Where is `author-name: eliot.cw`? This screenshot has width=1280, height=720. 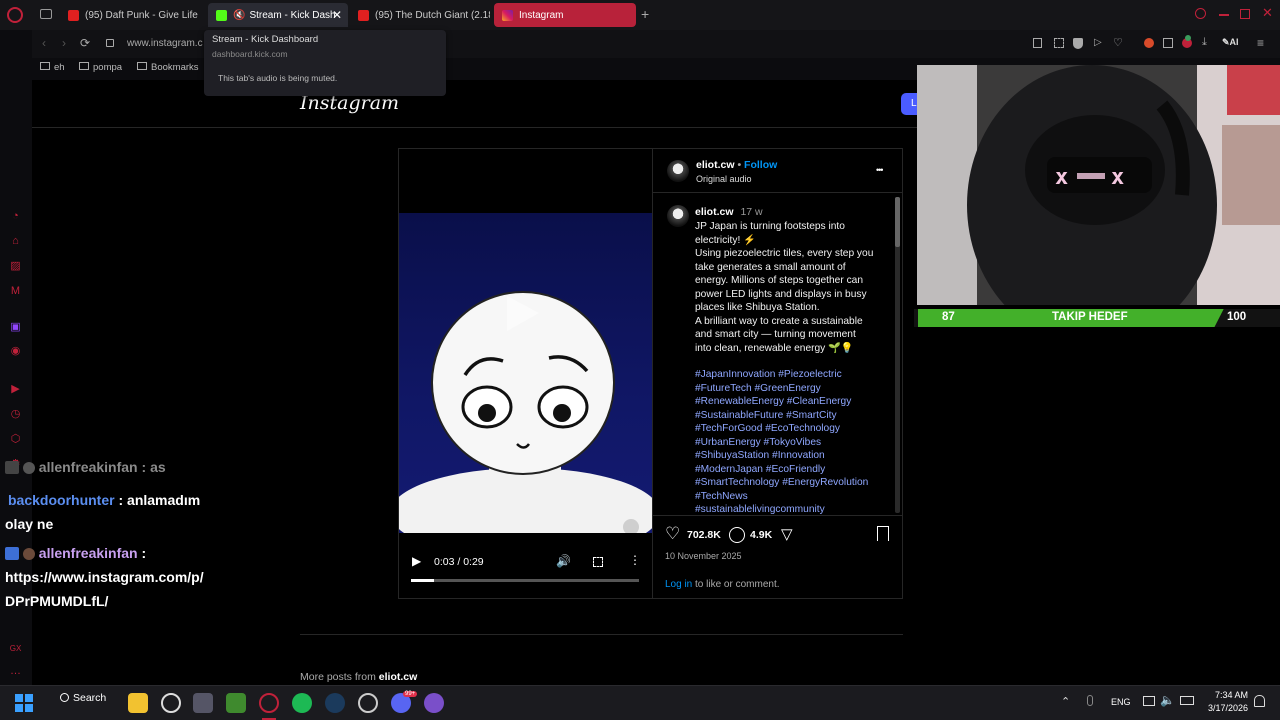
author-name: eliot.cw is located at coordinates (715, 165).